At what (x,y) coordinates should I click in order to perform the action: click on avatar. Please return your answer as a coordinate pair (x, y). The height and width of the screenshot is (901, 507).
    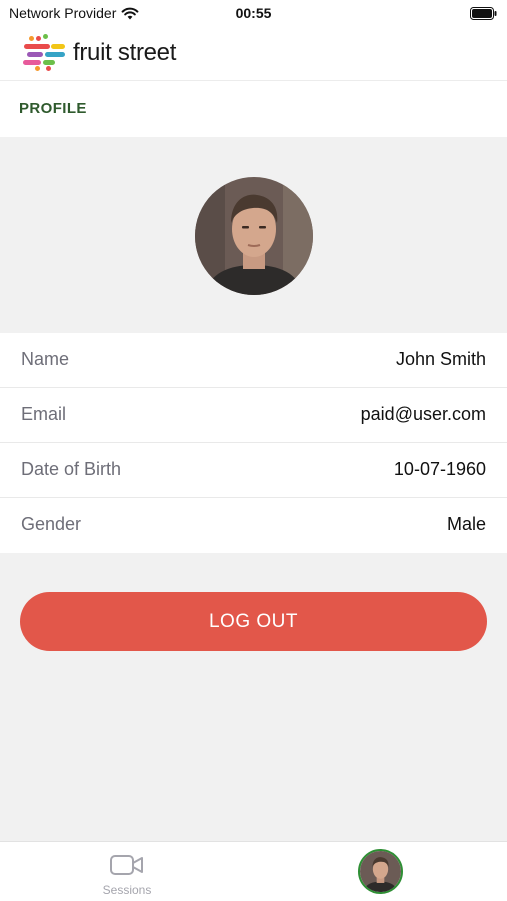
    Looking at the image, I should click on (380, 871).